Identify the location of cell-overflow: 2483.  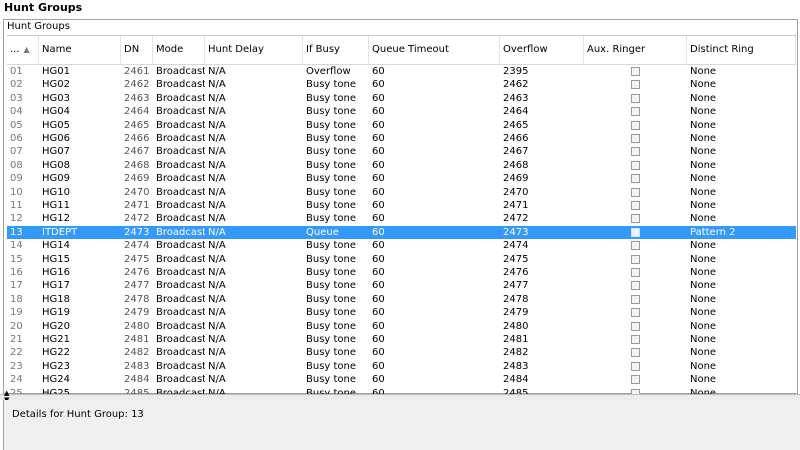
(516, 366).